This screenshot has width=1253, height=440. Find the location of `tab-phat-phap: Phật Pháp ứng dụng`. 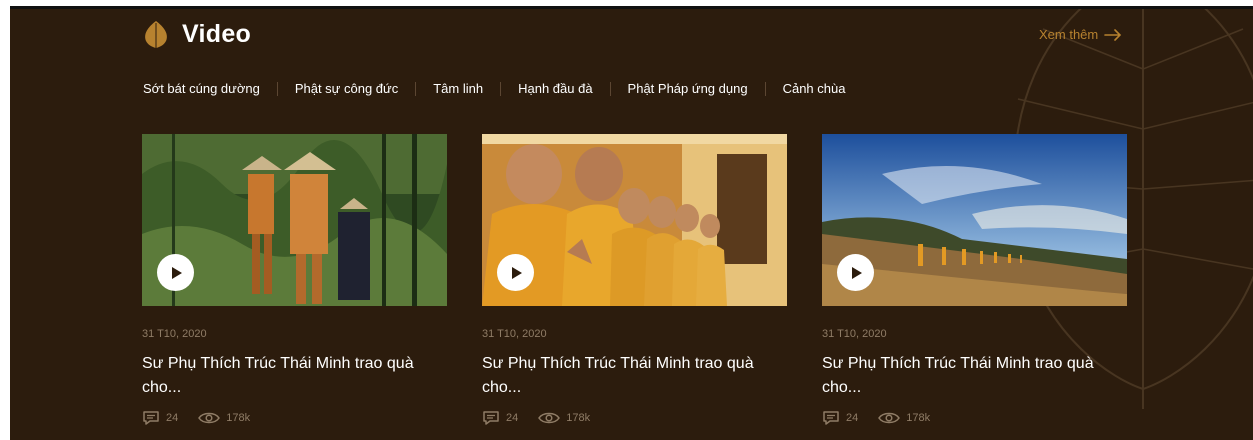

tab-phat-phap: Phật Pháp ứng dụng is located at coordinates (688, 88).